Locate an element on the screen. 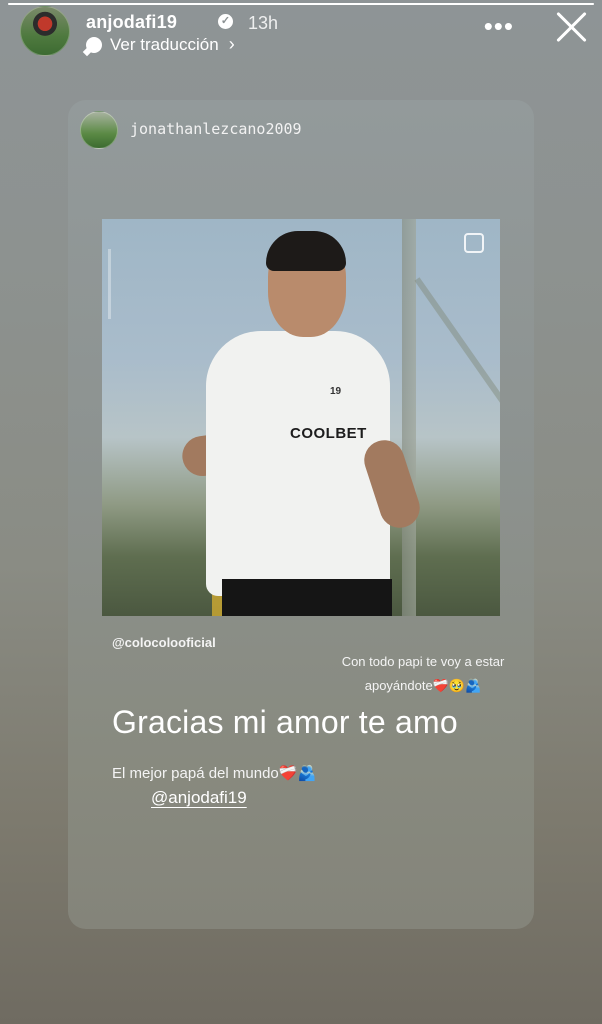 The width and height of the screenshot is (602, 1024). multi-photo-icon is located at coordinates (474, 243).